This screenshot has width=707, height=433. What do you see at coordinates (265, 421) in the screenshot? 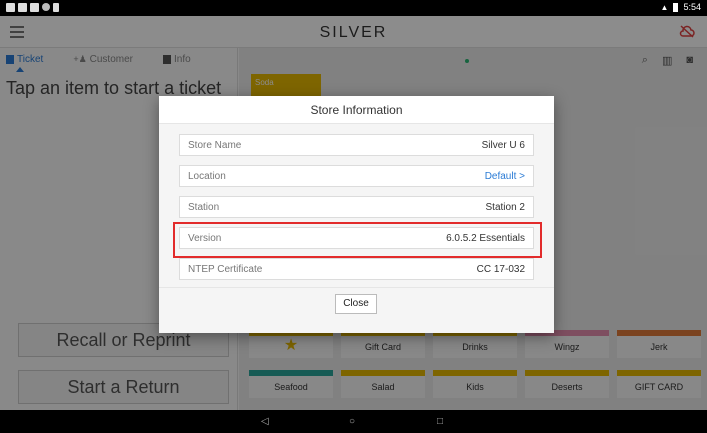
I see `back-icon: ◁` at bounding box center [265, 421].